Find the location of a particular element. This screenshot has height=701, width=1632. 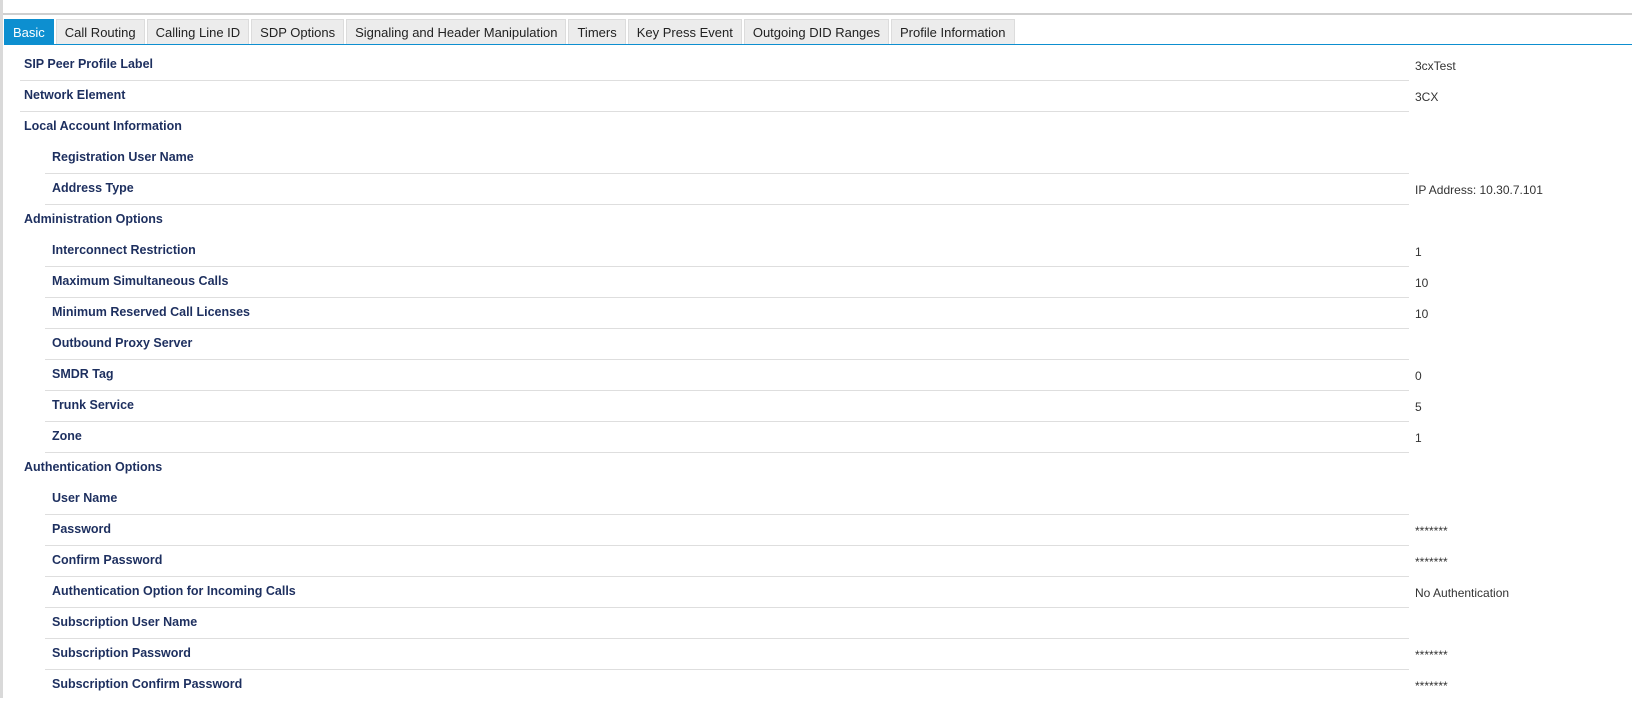

tab-call-routing: Call Routing is located at coordinates (100, 31).